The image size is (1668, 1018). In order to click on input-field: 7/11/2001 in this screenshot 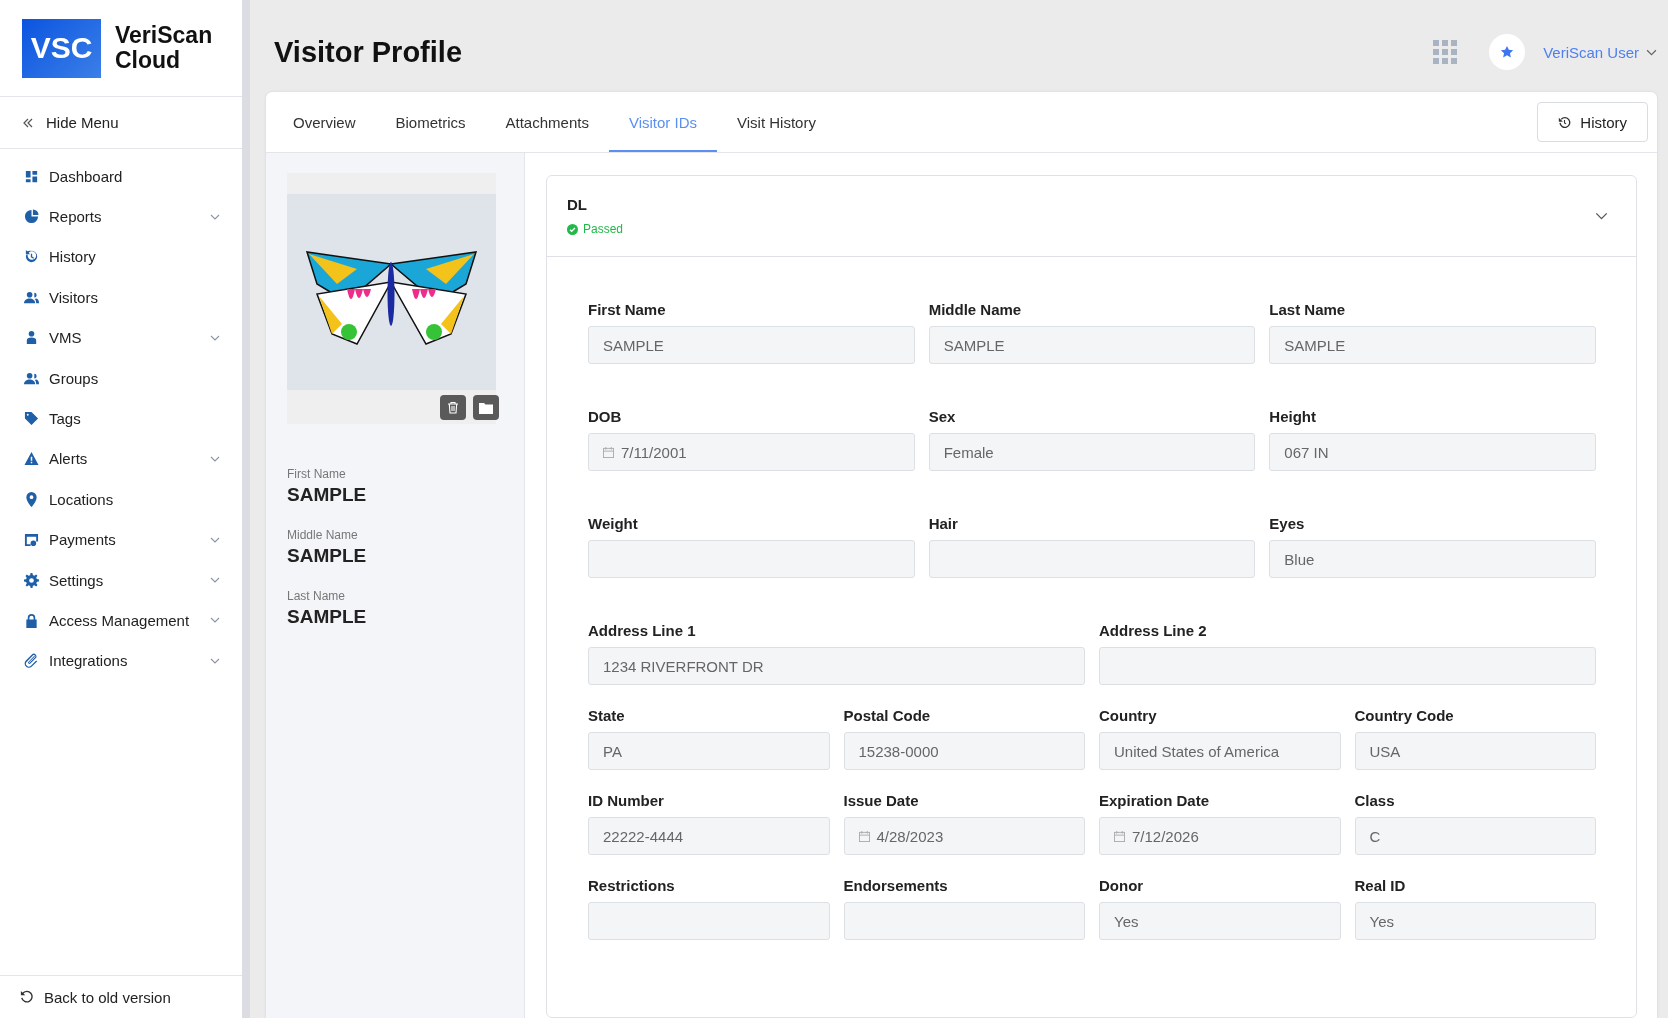, I will do `click(751, 452)`.